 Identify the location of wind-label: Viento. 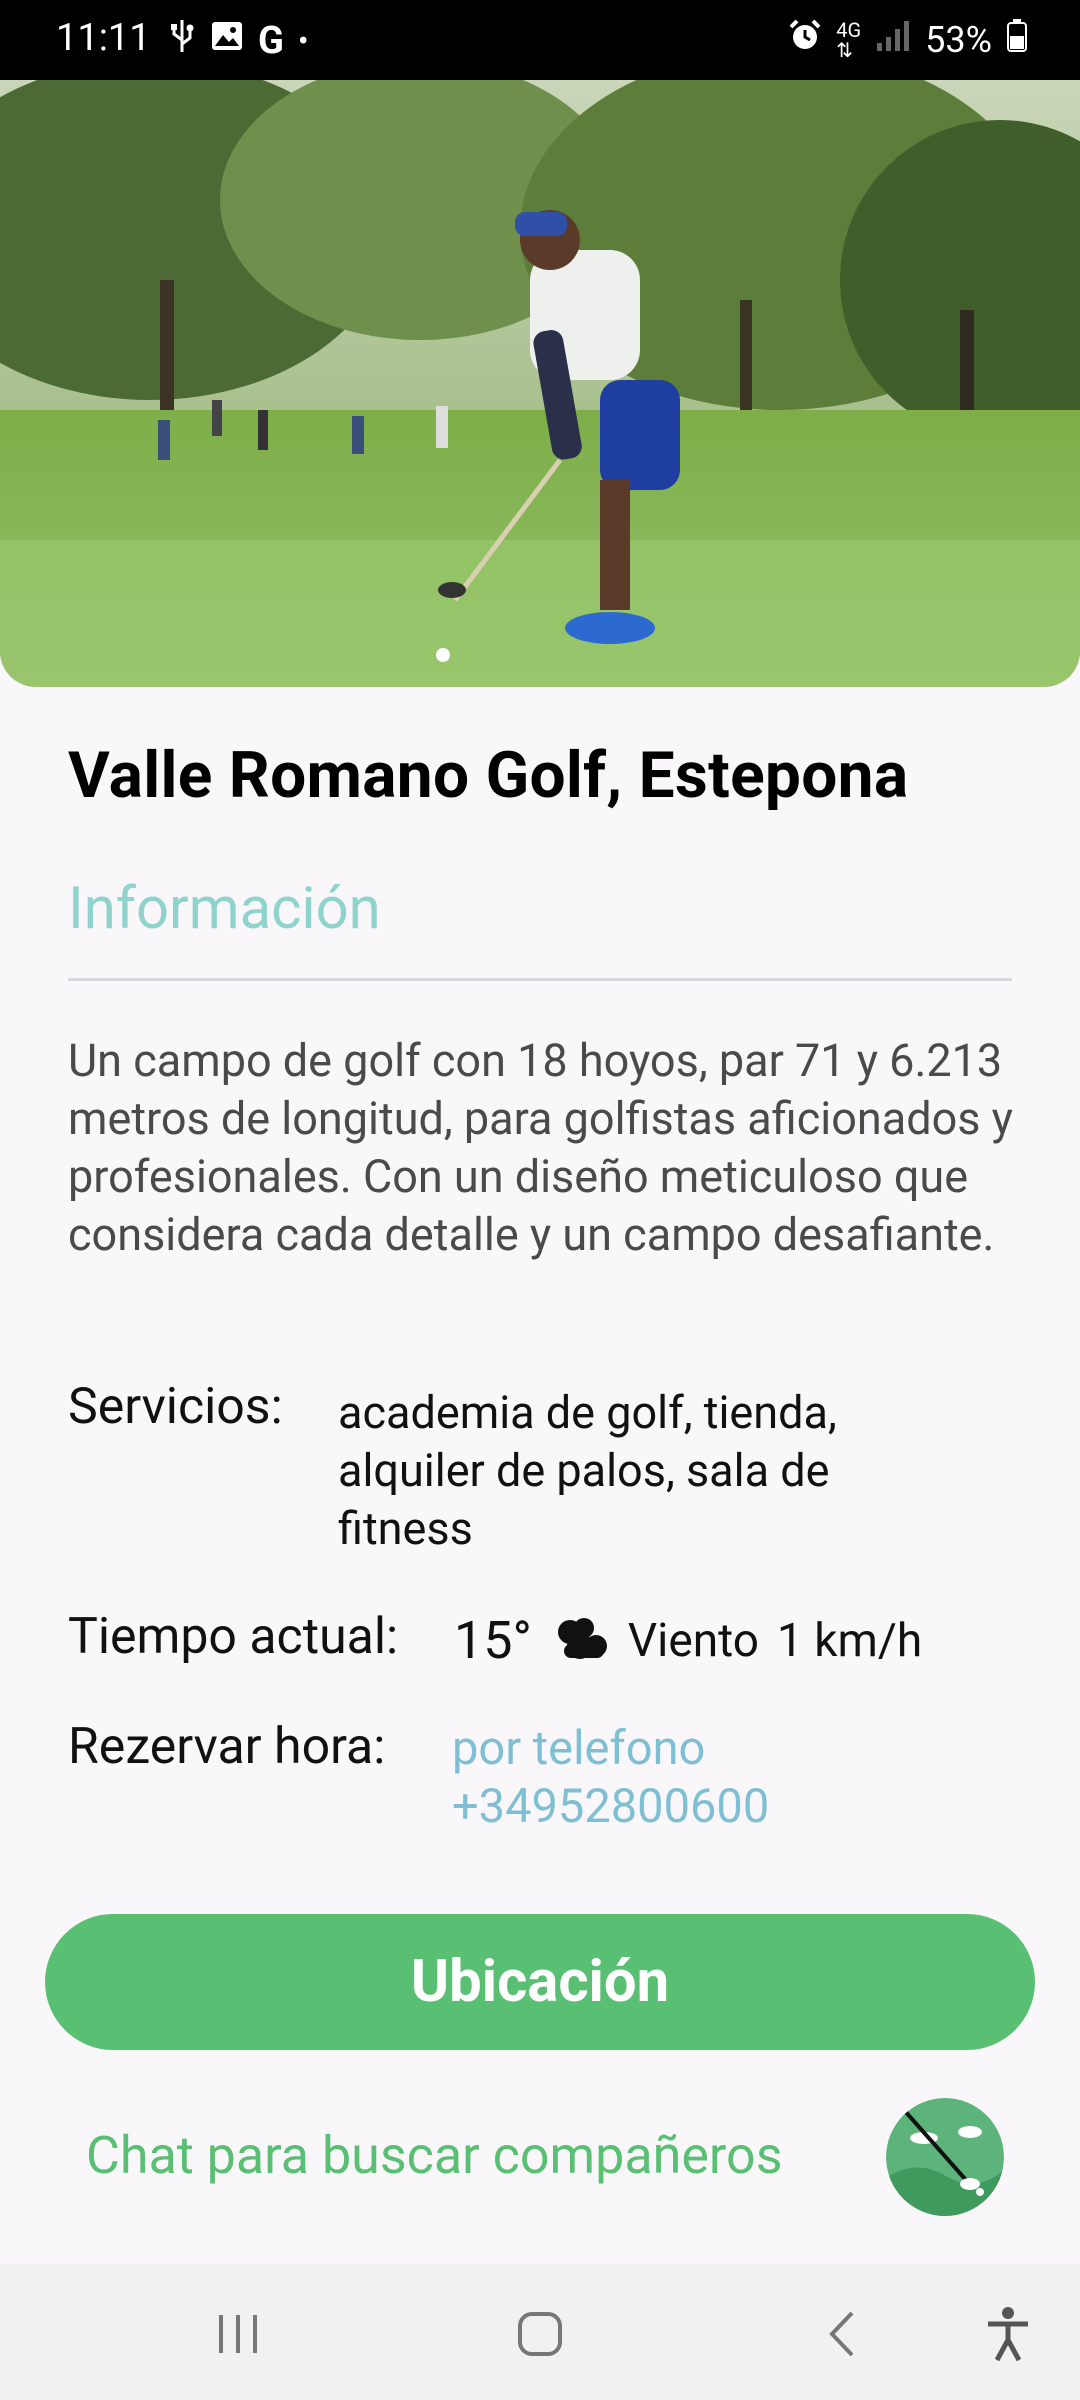
(693, 1640).